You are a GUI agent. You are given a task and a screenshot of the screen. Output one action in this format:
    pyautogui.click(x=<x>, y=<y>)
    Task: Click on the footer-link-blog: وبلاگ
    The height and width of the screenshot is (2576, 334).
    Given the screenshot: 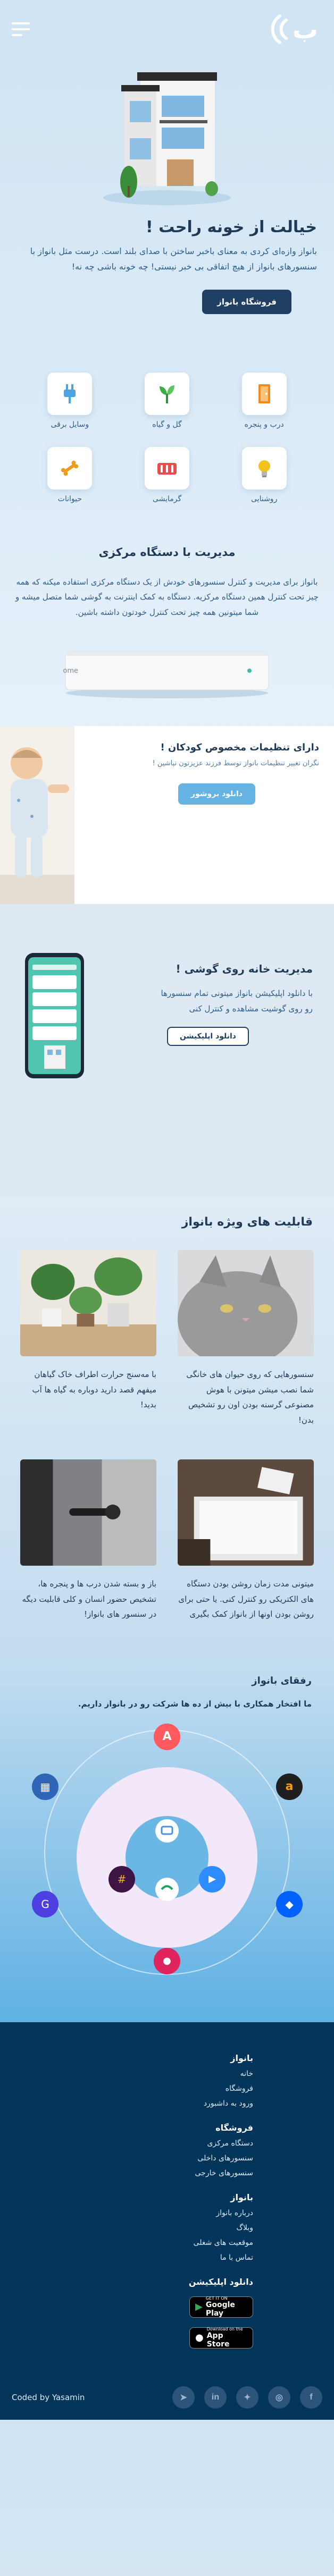 What is the action you would take?
    pyautogui.click(x=126, y=2228)
    